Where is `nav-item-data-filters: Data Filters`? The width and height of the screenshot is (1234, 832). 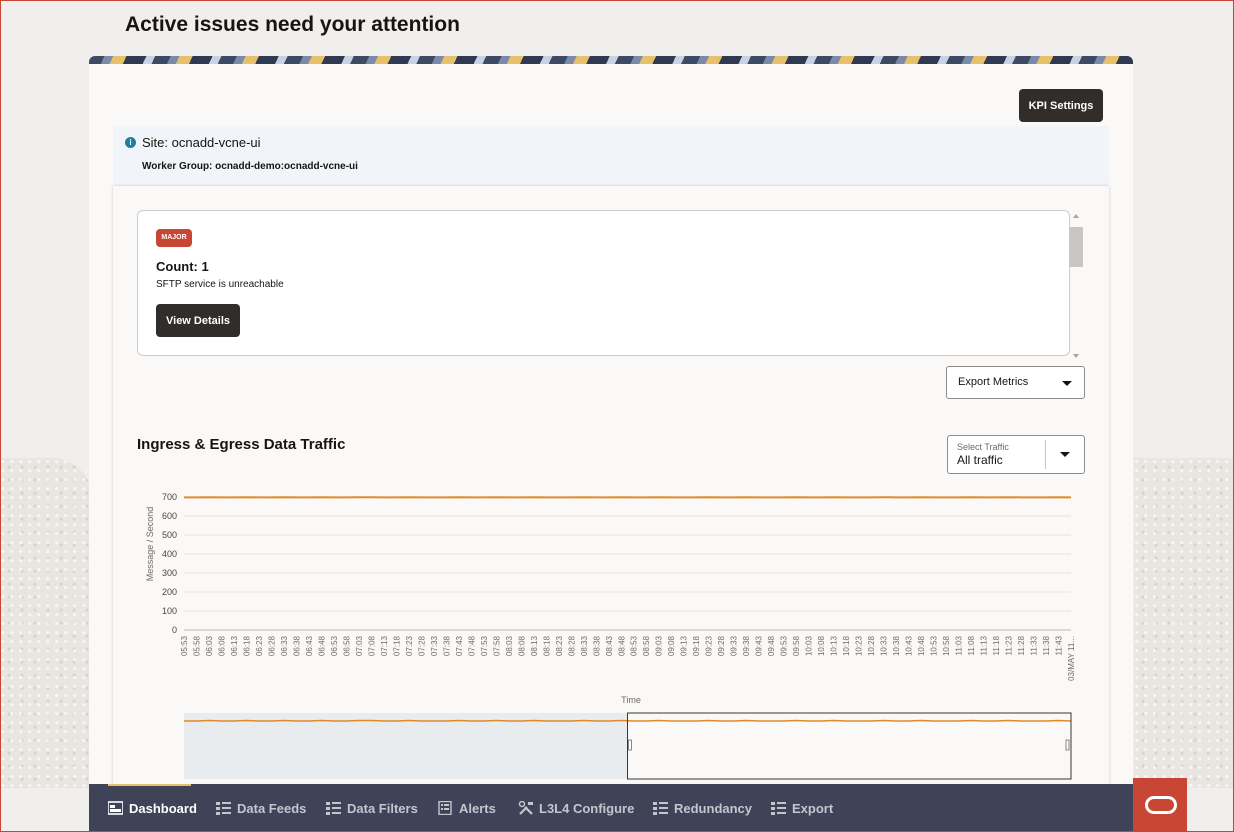 nav-item-data-filters: Data Filters is located at coordinates (372, 808).